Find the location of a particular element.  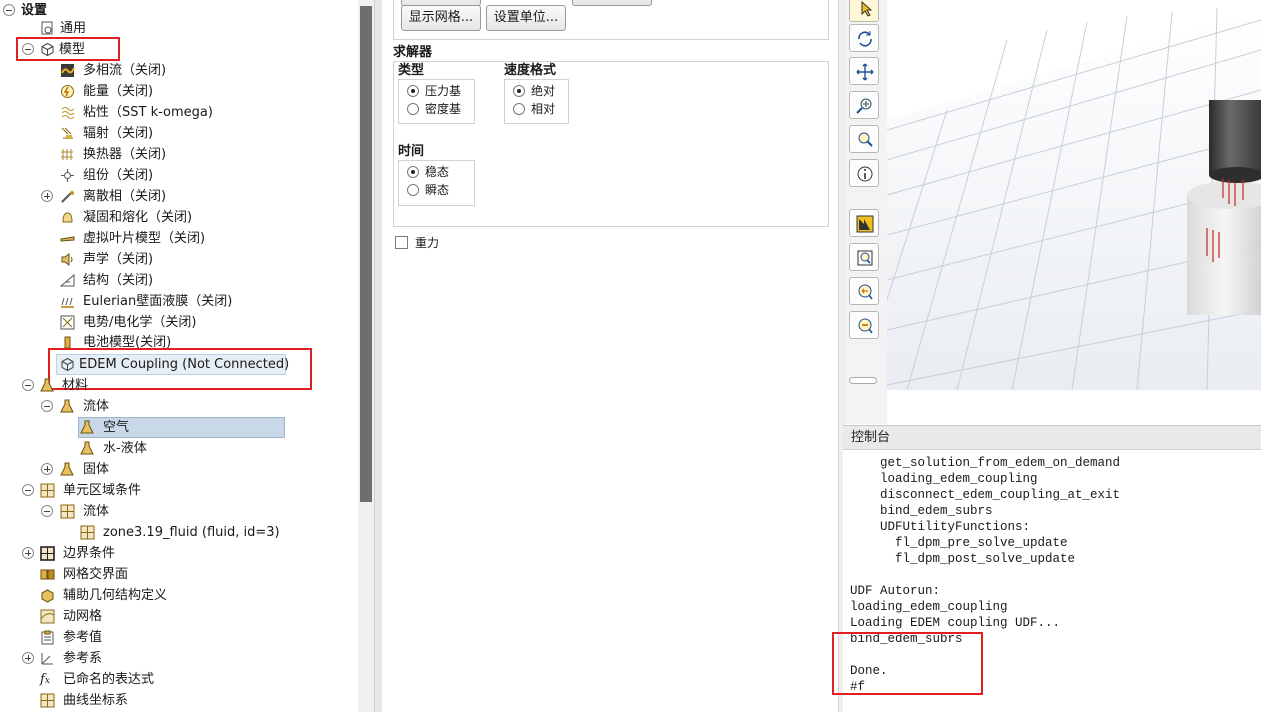

console-line: fl_dpm_post_solve_update is located at coordinates (963, 559).